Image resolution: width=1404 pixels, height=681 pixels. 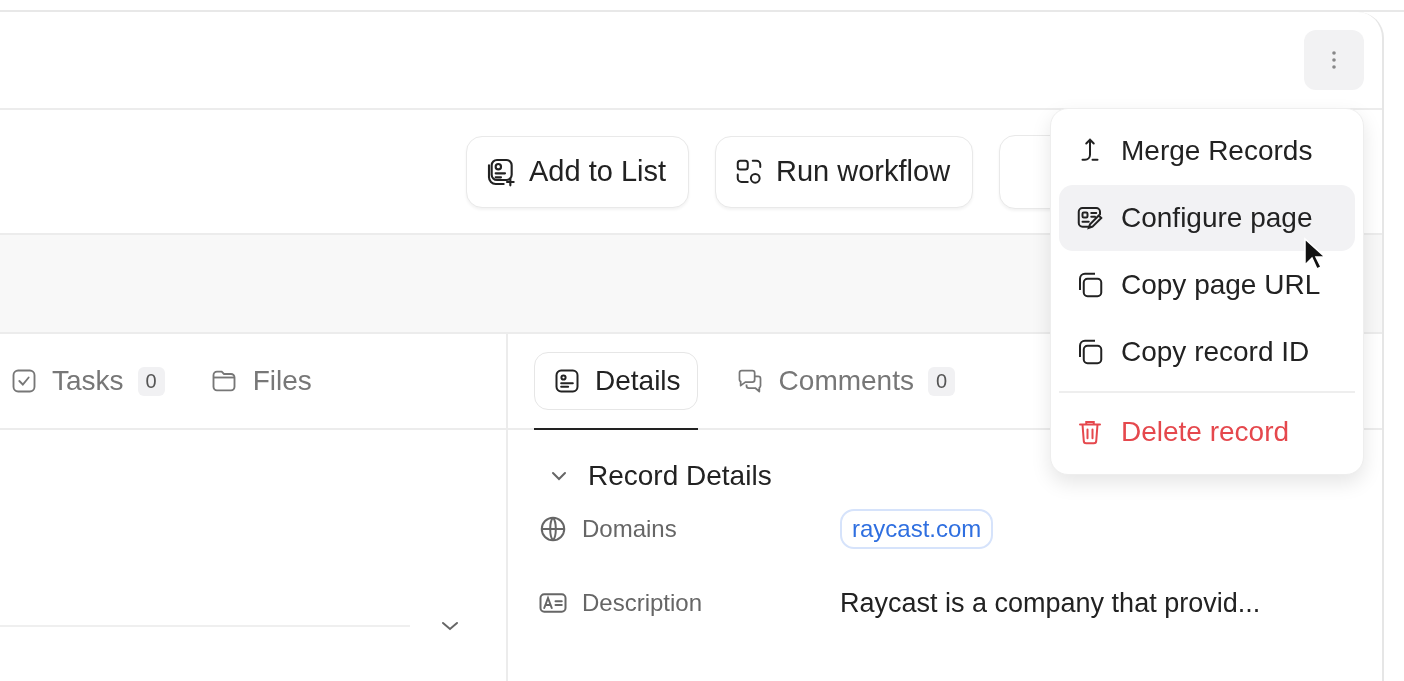 What do you see at coordinates (260, 381) in the screenshot?
I see `tab: Files` at bounding box center [260, 381].